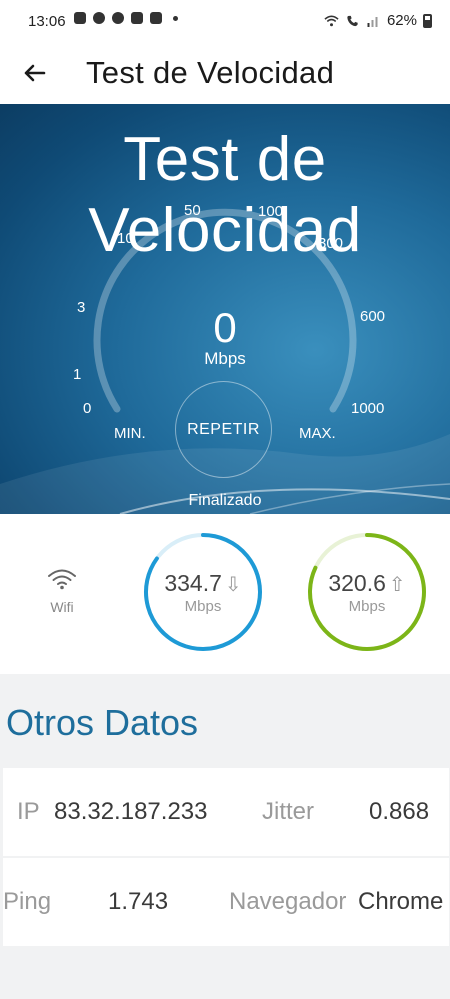 This screenshot has height=999, width=450. Describe the element at coordinates (210, 72) in the screenshot. I see `page-title: Test de Velocidad` at that location.